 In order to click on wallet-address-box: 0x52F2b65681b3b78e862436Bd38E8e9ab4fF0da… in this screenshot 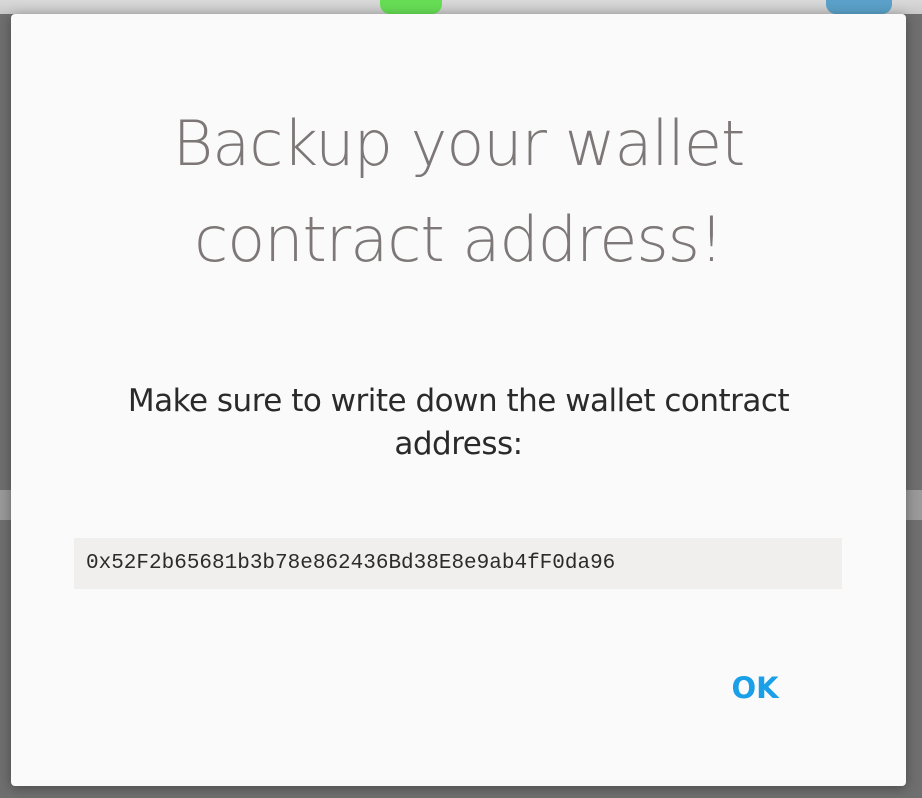, I will do `click(458, 563)`.